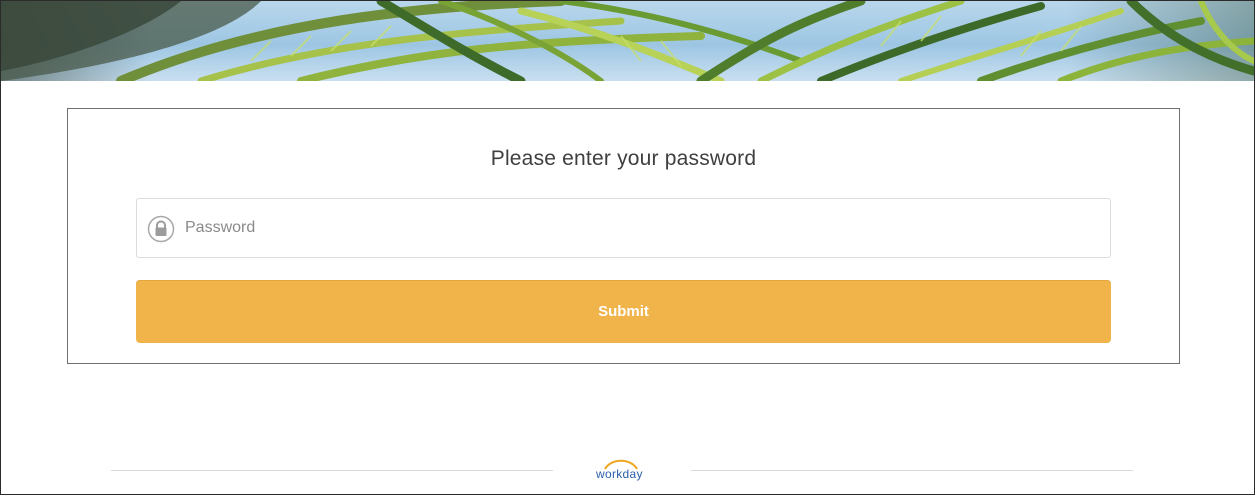 This screenshot has width=1255, height=495. I want to click on workday-logo: workday, so click(631, 471).